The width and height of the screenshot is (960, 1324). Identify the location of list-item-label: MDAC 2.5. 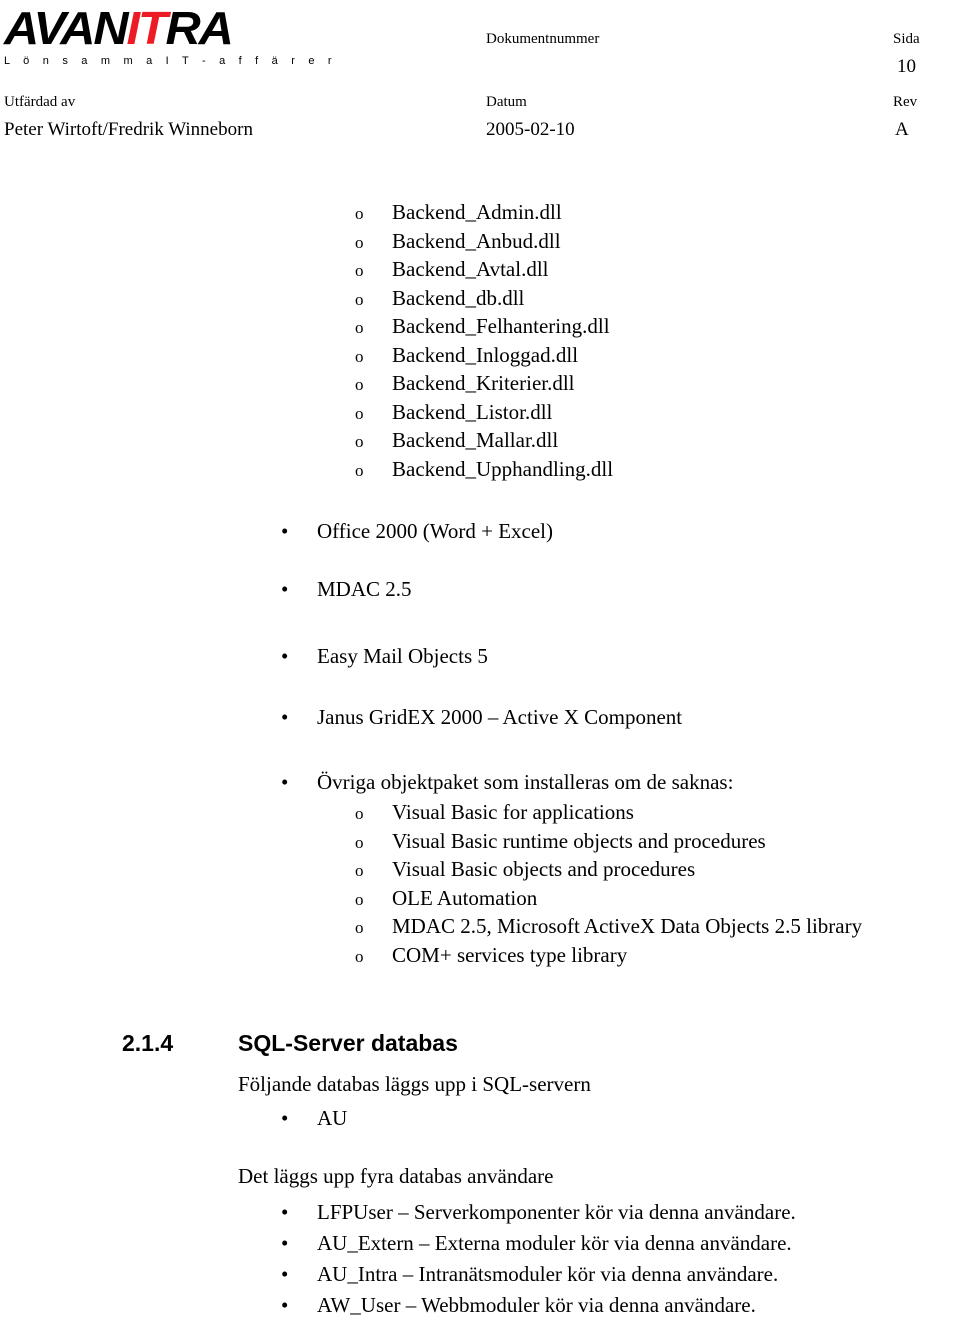
(364, 589).